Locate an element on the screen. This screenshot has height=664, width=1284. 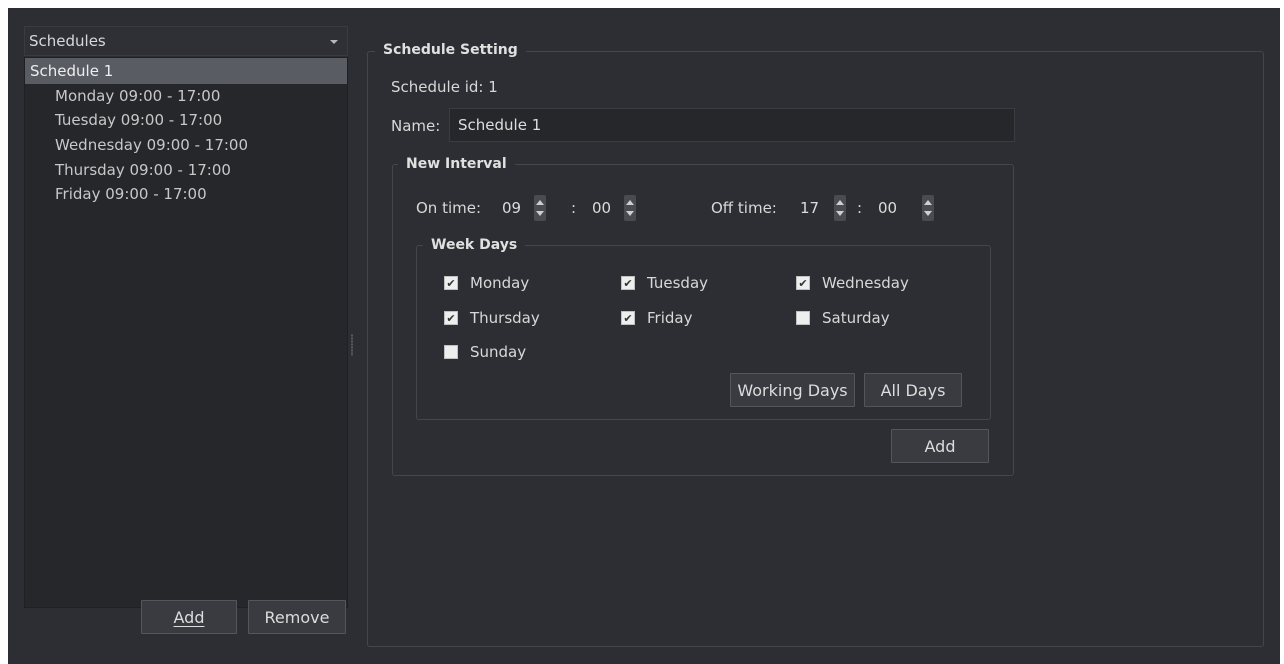
new-interval-title: New Interval is located at coordinates (456, 164).